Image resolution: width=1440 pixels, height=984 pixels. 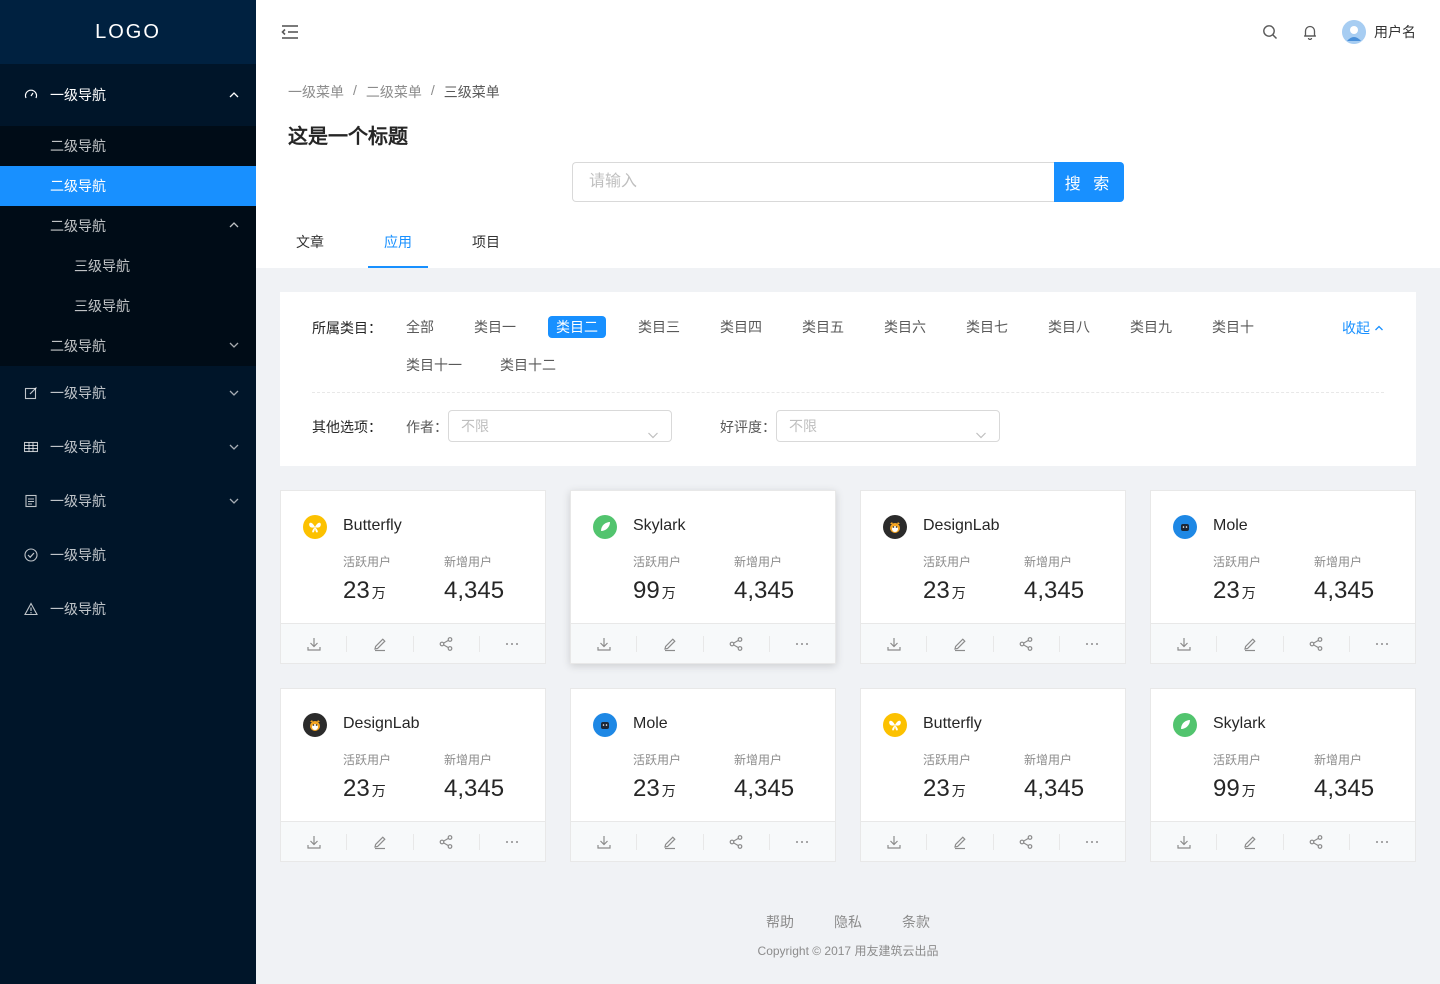 I want to click on tab-projects: 项目, so click(x=486, y=246).